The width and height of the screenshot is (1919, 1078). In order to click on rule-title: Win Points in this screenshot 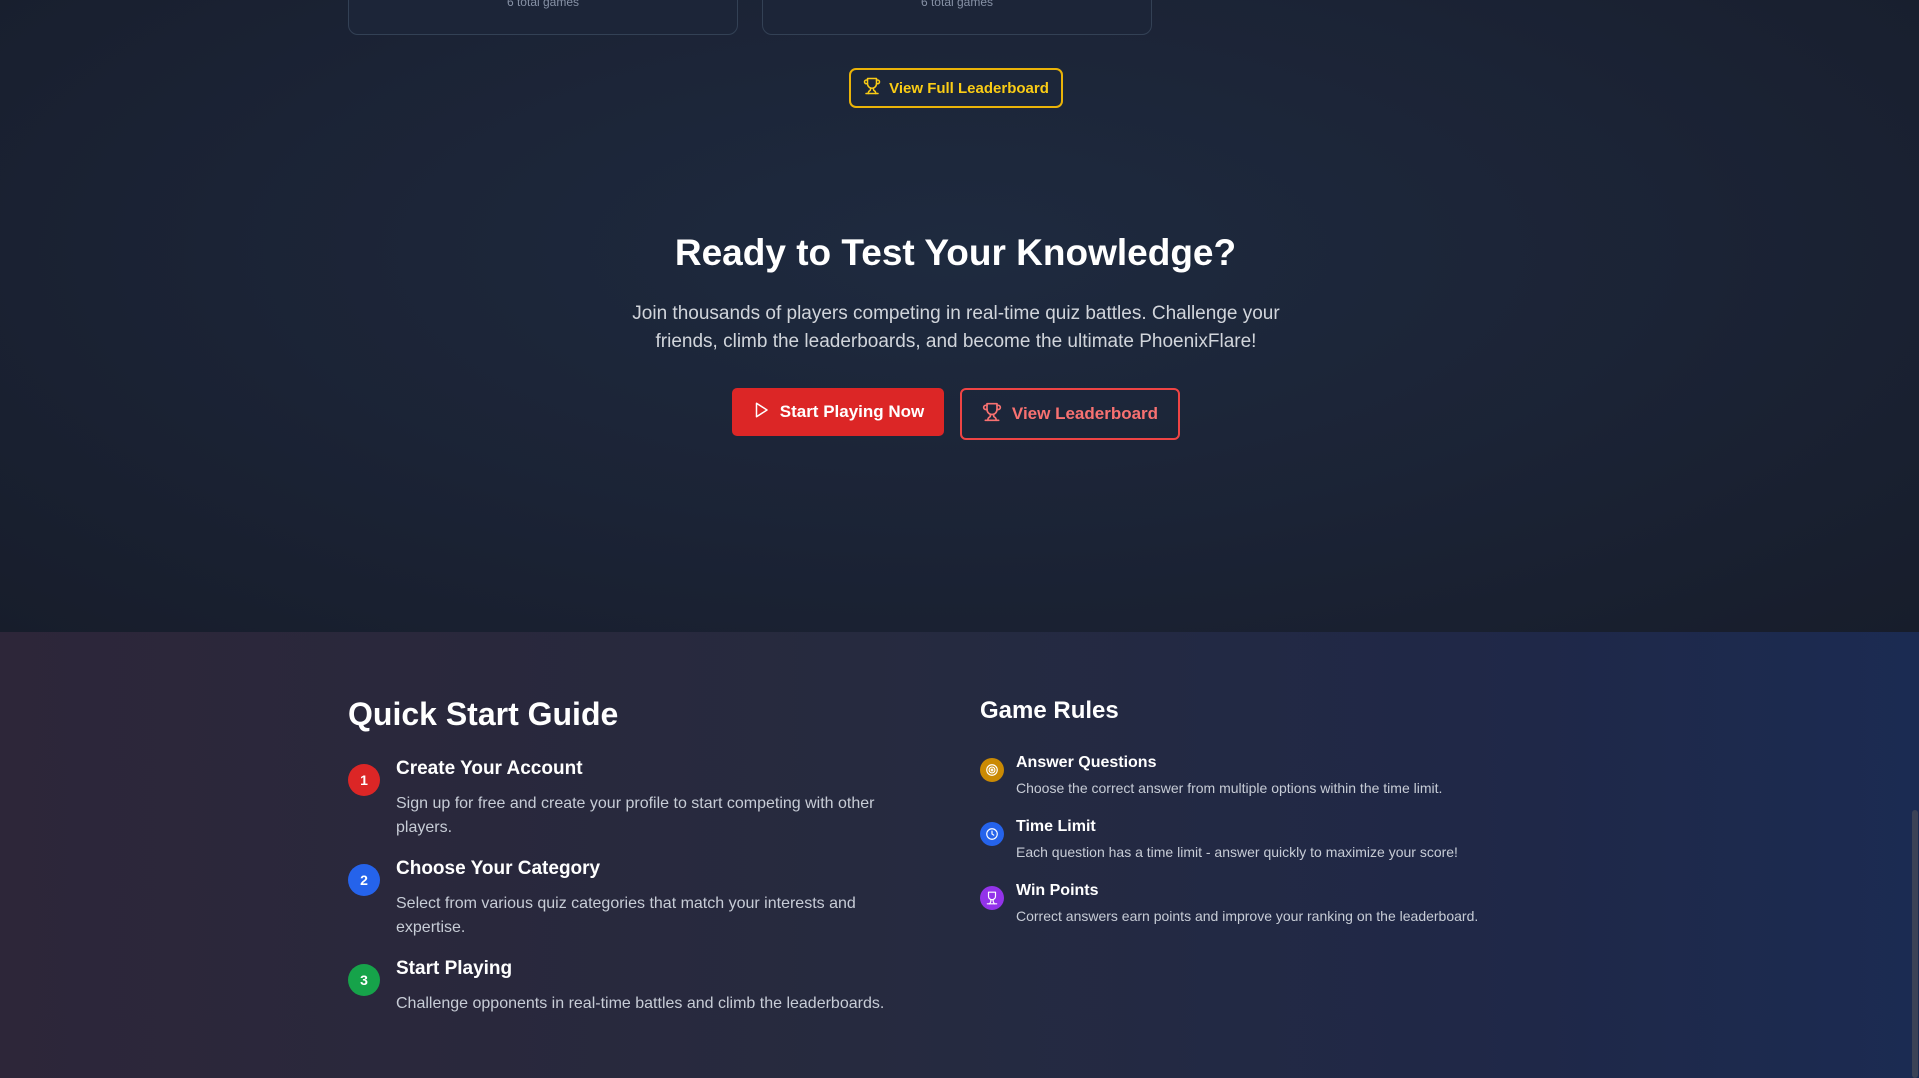, I will do `click(1057, 890)`.